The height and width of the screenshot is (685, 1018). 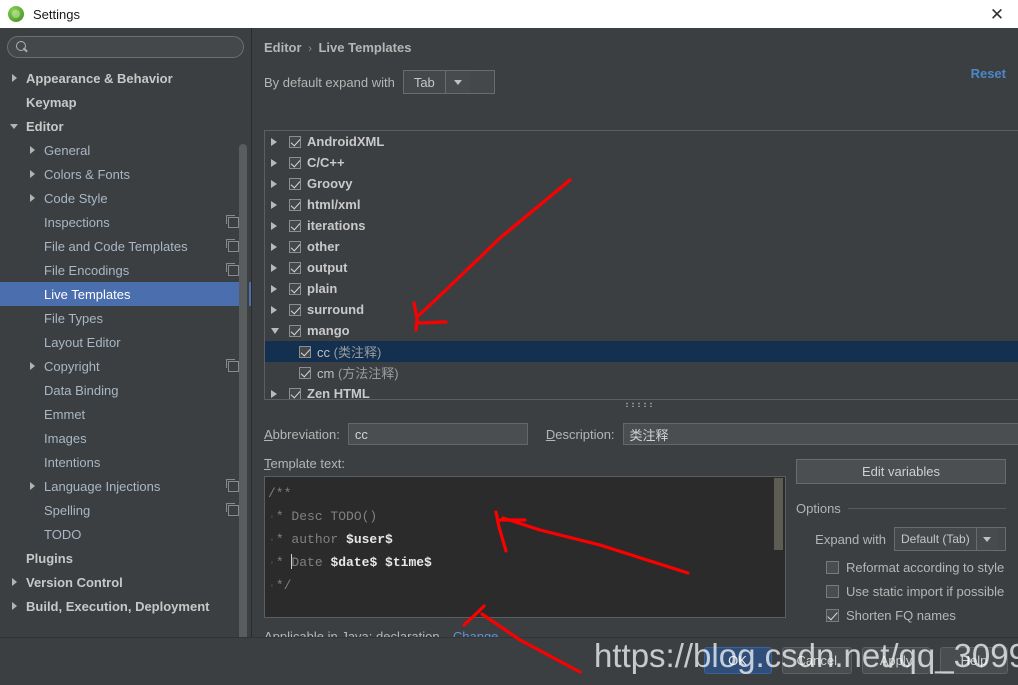 What do you see at coordinates (125, 390) in the screenshot?
I see `sidebar-item-data-binding: Data Binding` at bounding box center [125, 390].